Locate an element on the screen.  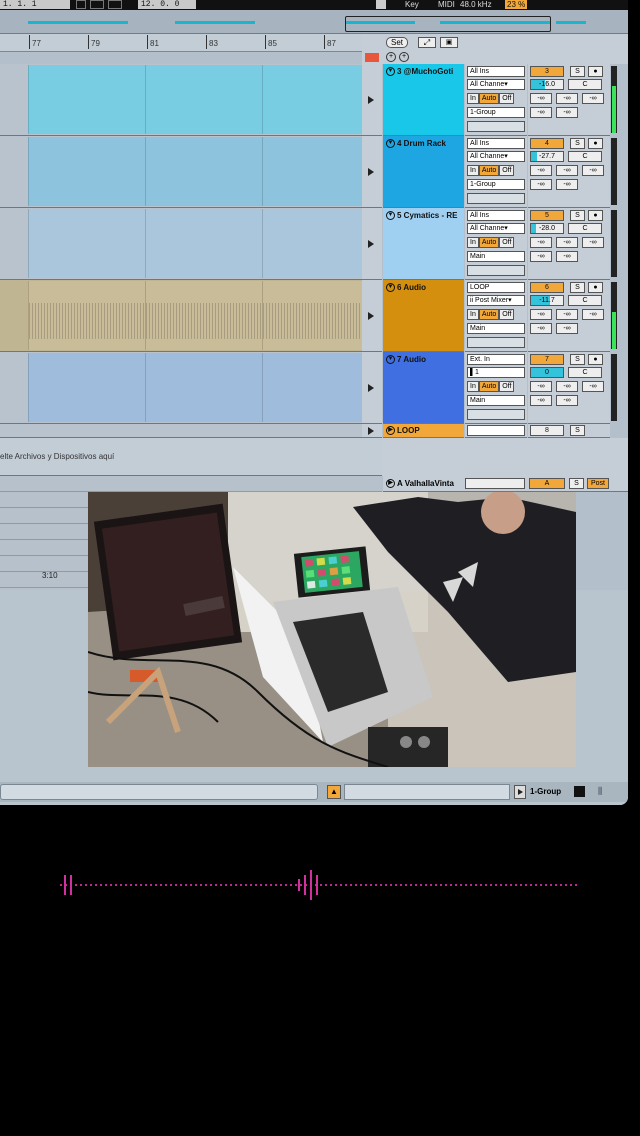
output-select: Main is located at coordinates (496, 256).